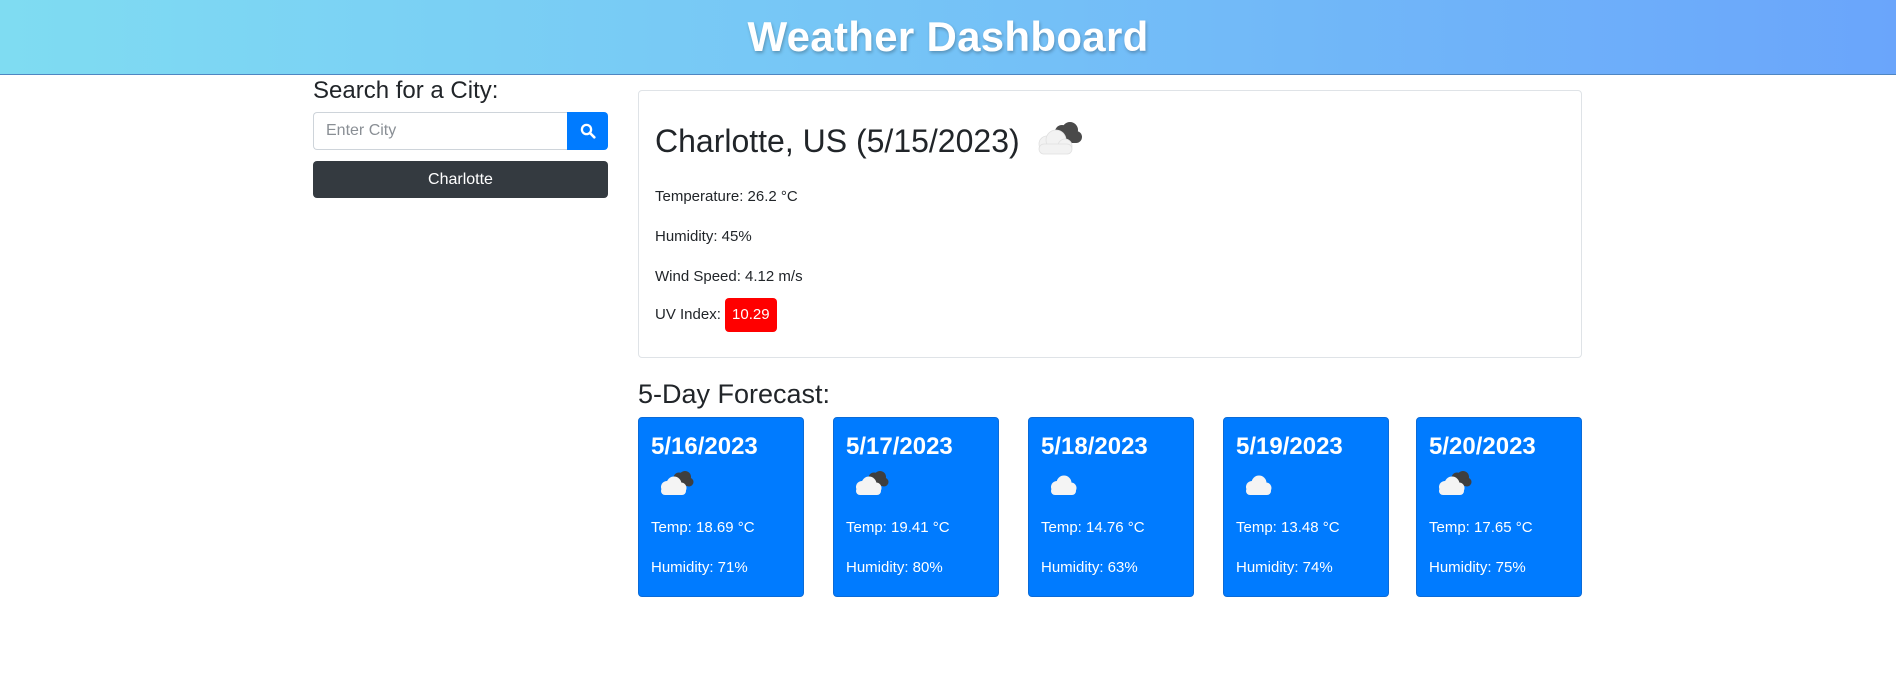 This screenshot has height=682, width=1896. I want to click on forecast-temp: Temp: 13.48 °C, so click(1288, 527).